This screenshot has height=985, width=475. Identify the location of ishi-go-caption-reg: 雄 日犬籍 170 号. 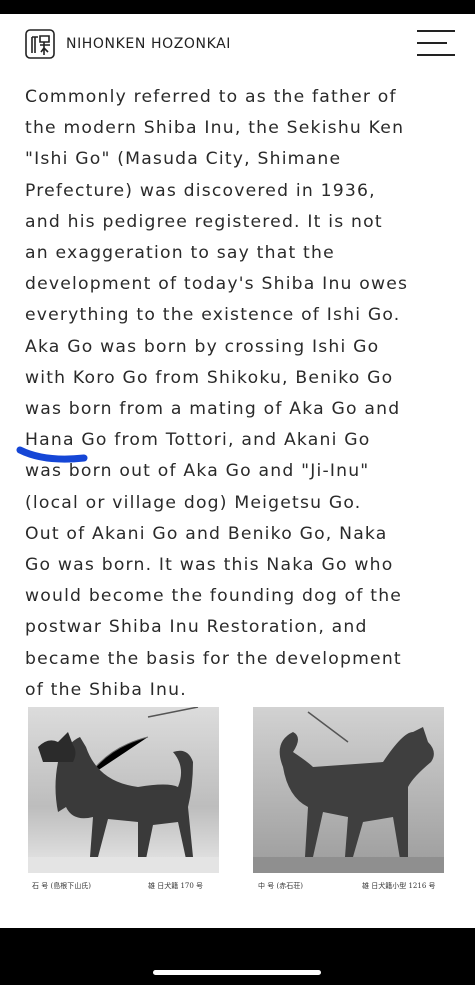
(175, 886).